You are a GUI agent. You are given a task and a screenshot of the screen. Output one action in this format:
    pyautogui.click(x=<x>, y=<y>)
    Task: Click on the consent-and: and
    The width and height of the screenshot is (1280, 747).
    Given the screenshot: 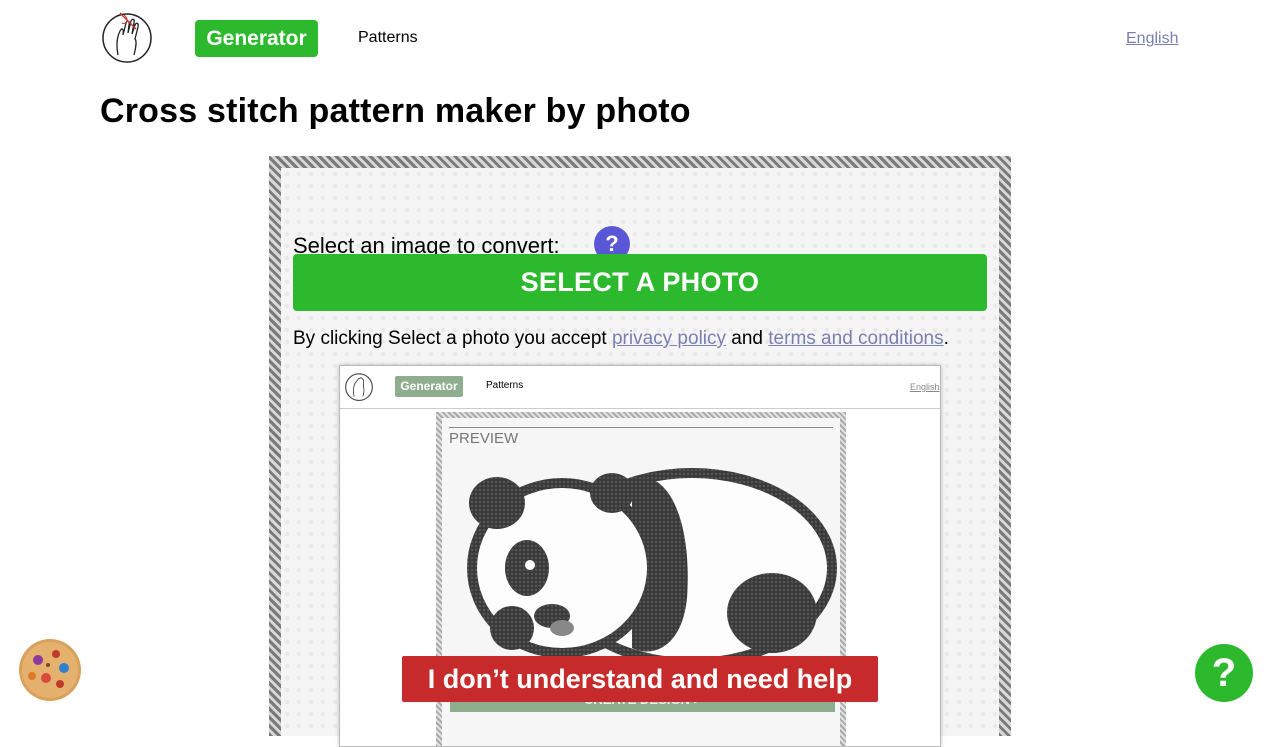 What is the action you would take?
    pyautogui.click(x=747, y=338)
    